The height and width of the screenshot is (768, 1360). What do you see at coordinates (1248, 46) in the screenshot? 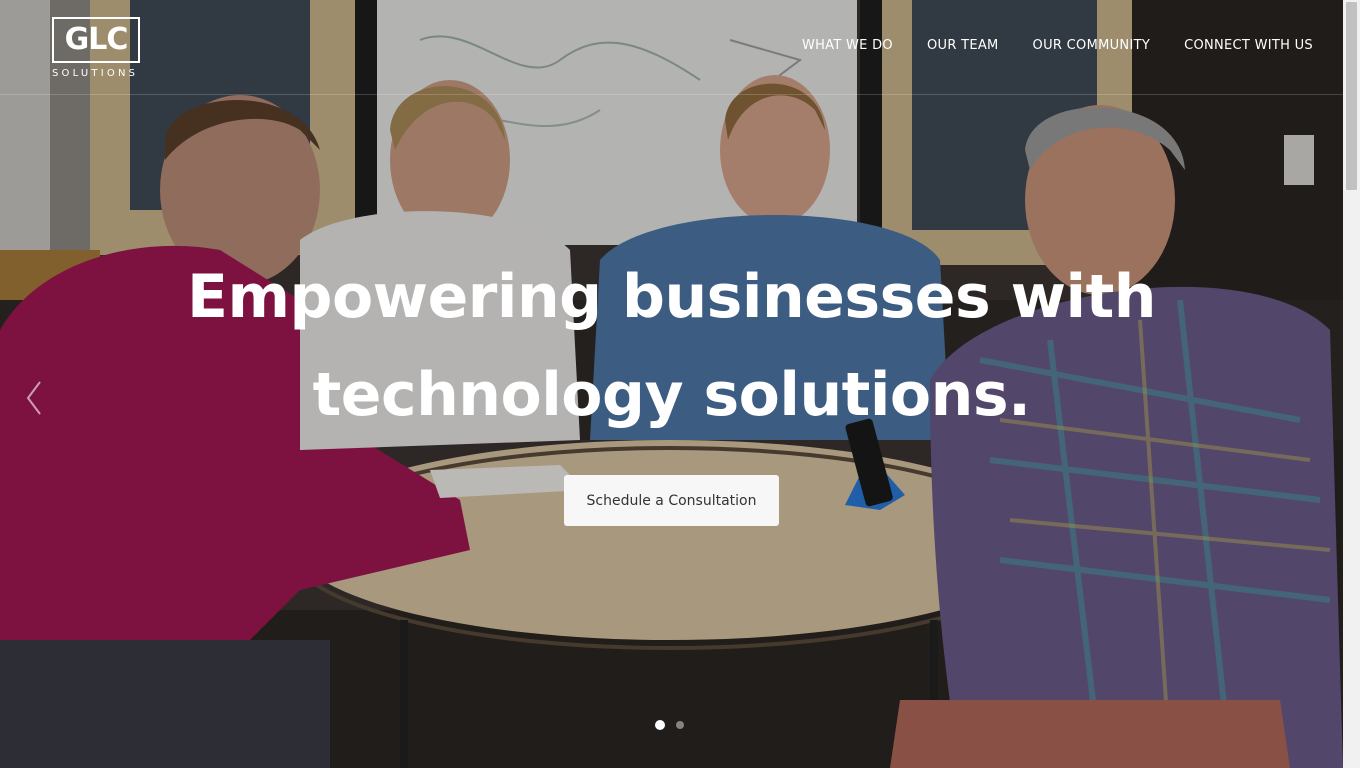
I see `nav-item-connect-with-us: CONNECT WITH US` at bounding box center [1248, 46].